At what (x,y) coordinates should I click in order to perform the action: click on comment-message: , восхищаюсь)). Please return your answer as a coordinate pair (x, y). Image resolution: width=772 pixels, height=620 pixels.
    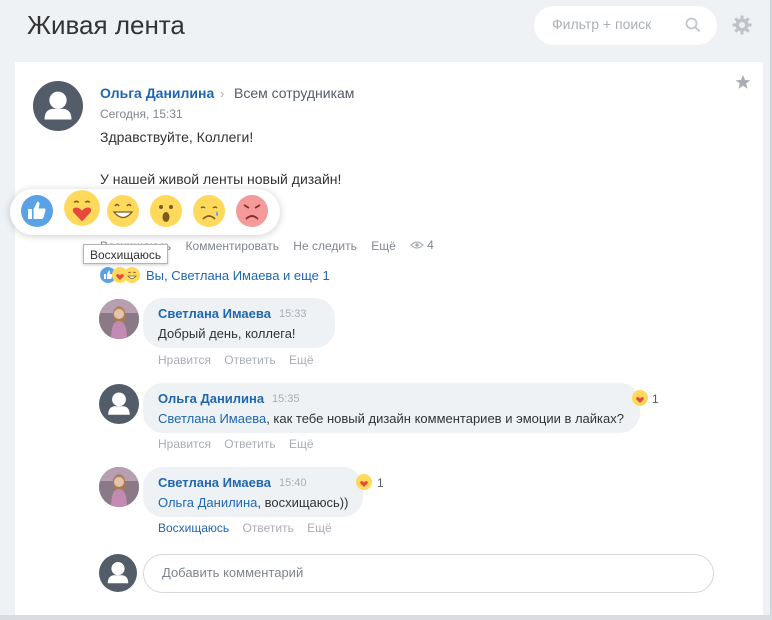
    Looking at the image, I should click on (303, 502).